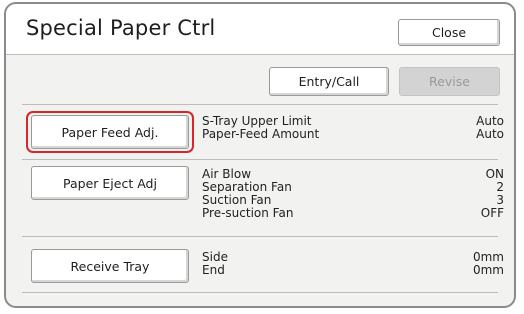 This screenshot has height=314, width=524. What do you see at coordinates (488, 270) in the screenshot?
I see `end-value: 0mm` at bounding box center [488, 270].